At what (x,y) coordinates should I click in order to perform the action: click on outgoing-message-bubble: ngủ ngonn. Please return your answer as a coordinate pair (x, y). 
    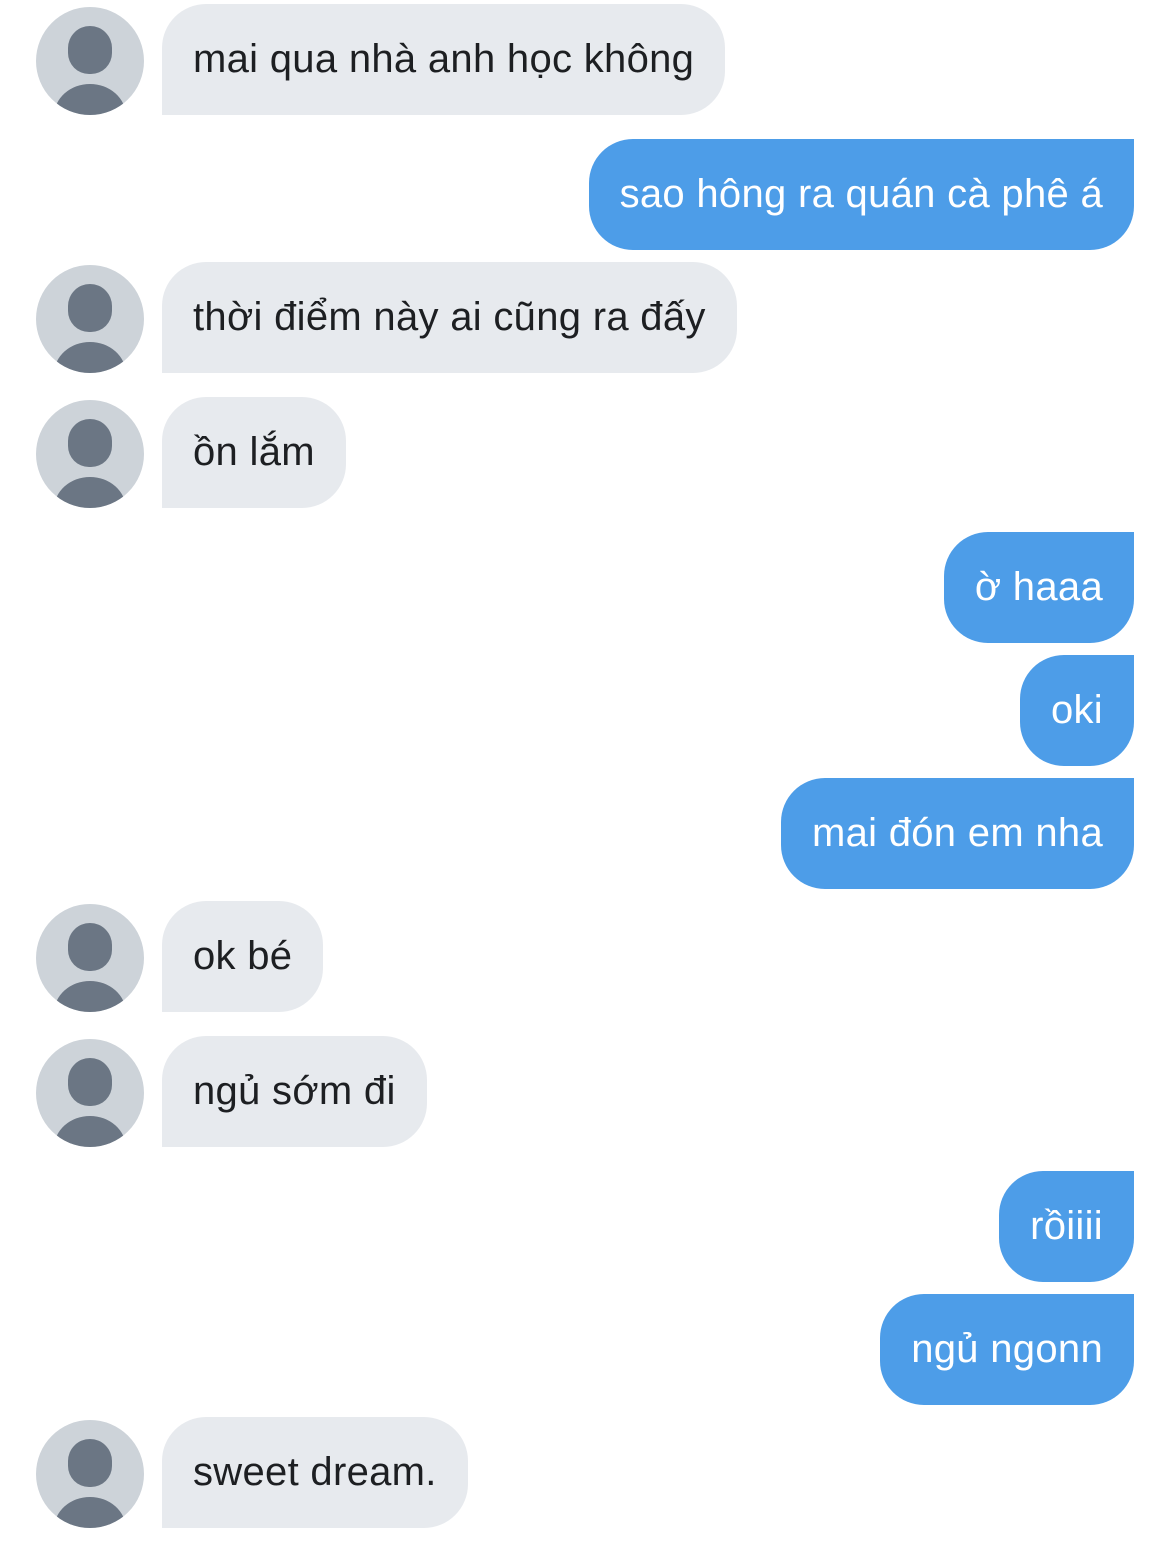
    Looking at the image, I should click on (1007, 1349).